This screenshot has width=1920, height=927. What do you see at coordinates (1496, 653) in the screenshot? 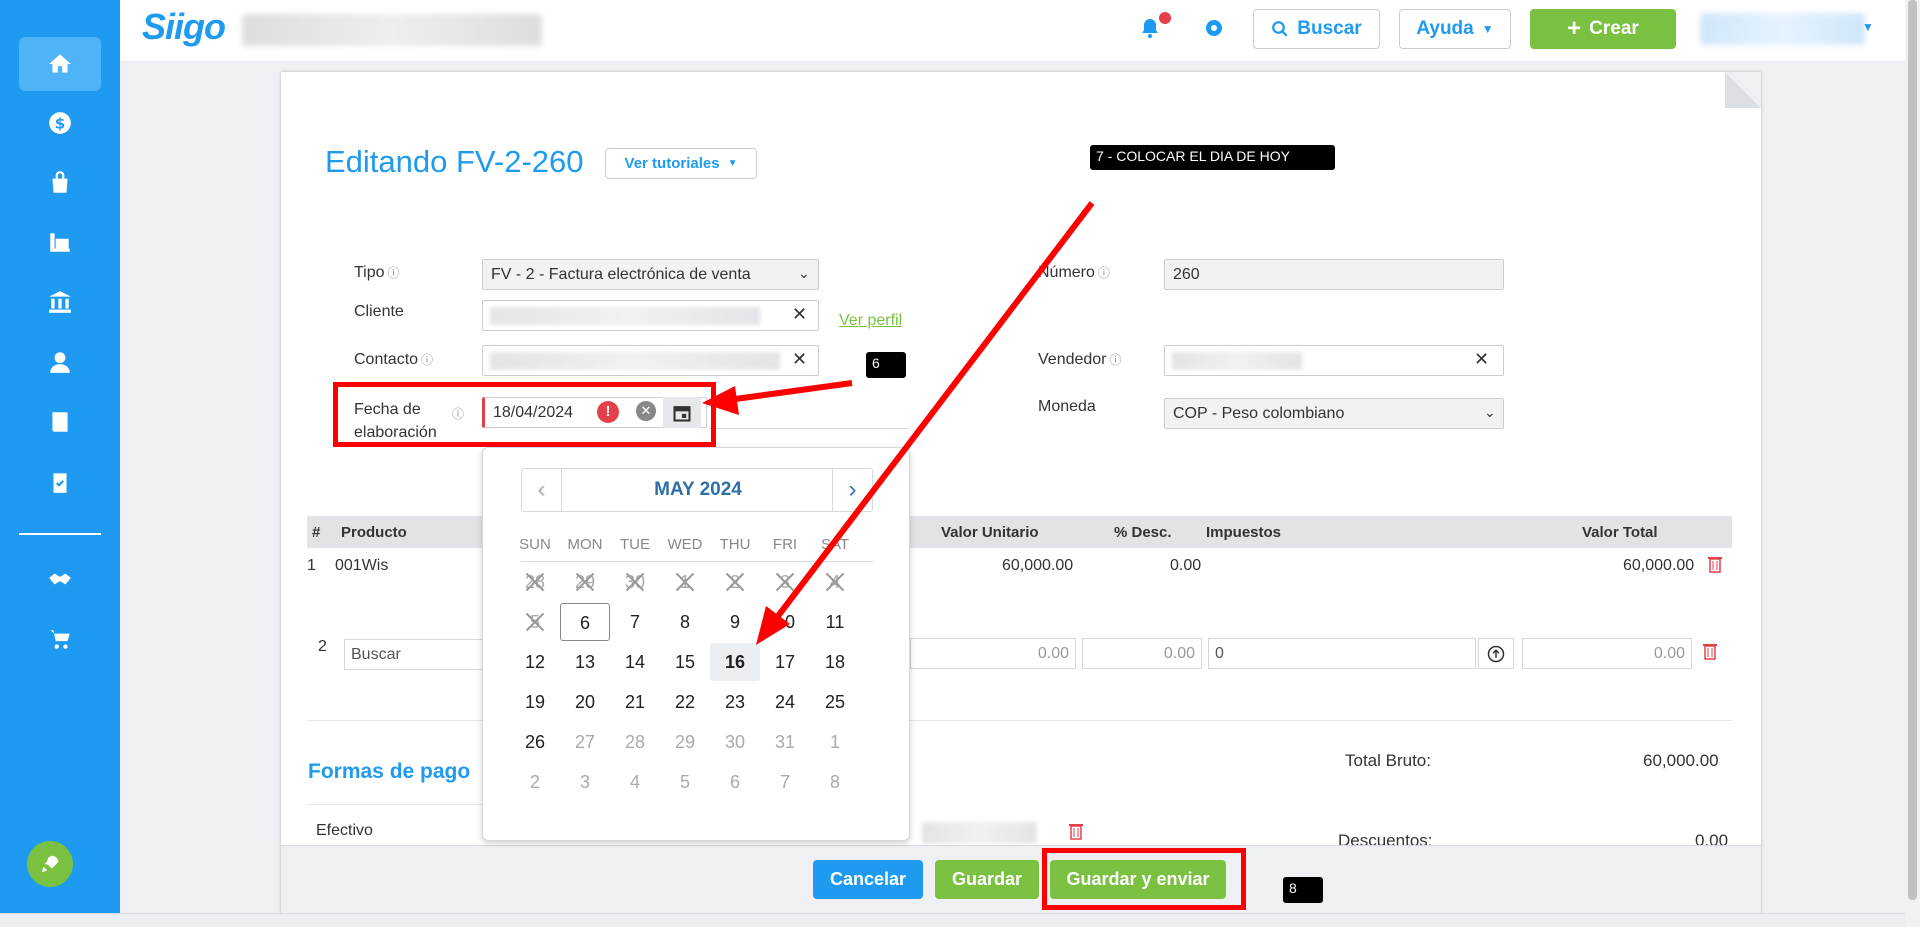
I see `upload-tax-icon` at bounding box center [1496, 653].